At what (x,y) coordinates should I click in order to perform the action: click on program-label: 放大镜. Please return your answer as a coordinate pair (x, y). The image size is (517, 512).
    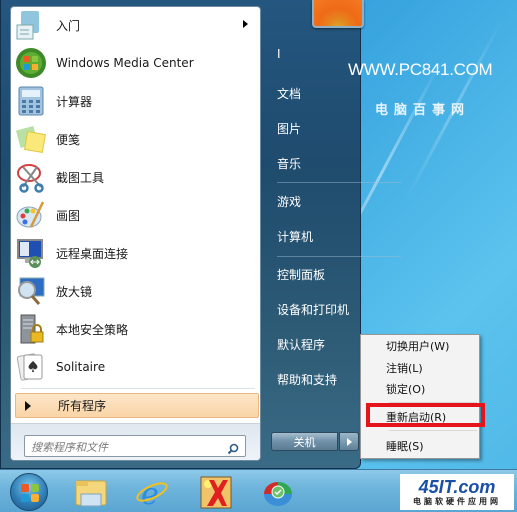
    Looking at the image, I should click on (74, 291).